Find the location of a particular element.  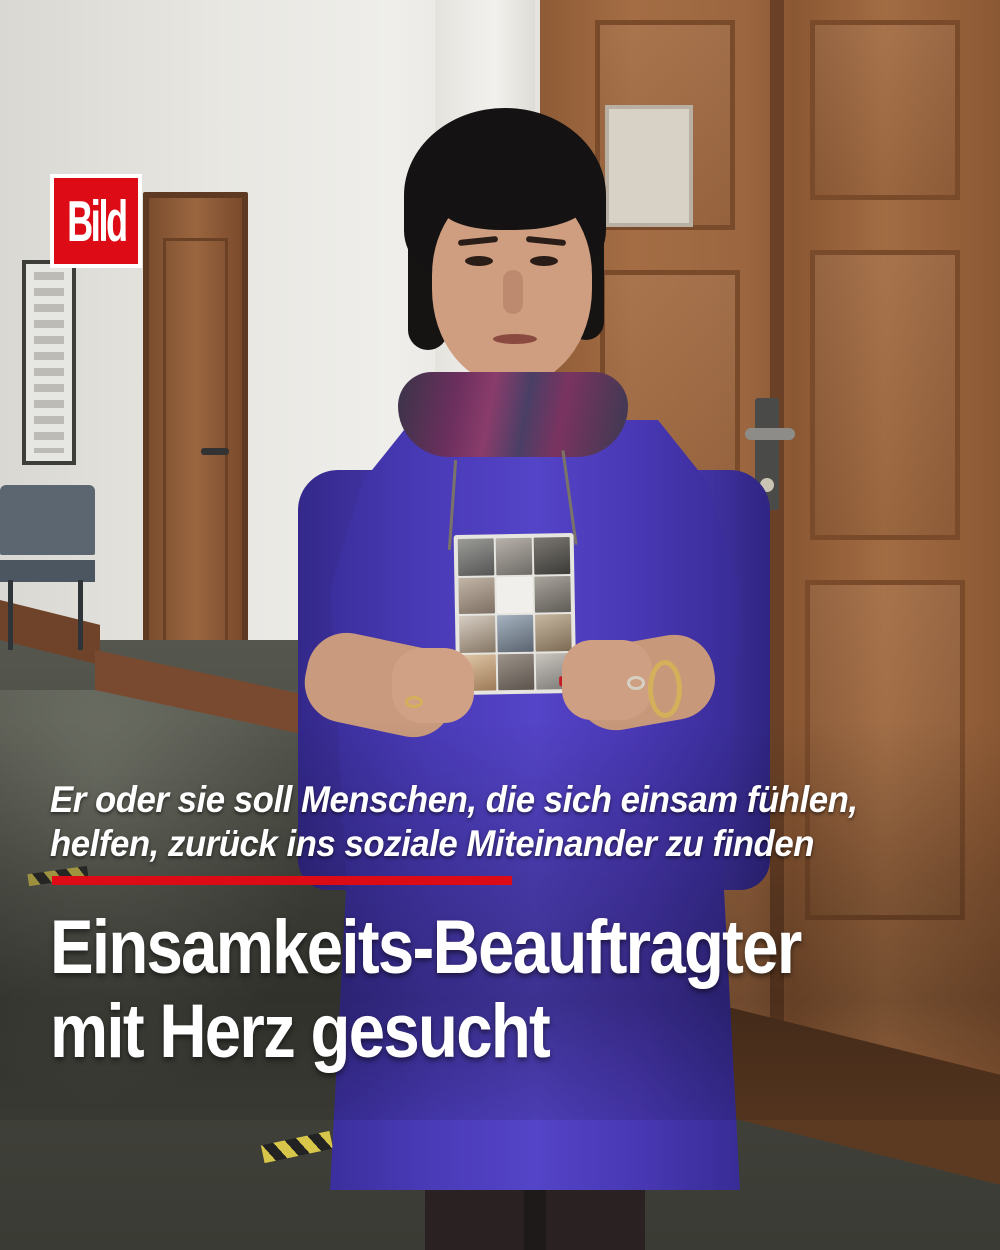

bild-logo-text: Bild is located at coordinates (97, 221).